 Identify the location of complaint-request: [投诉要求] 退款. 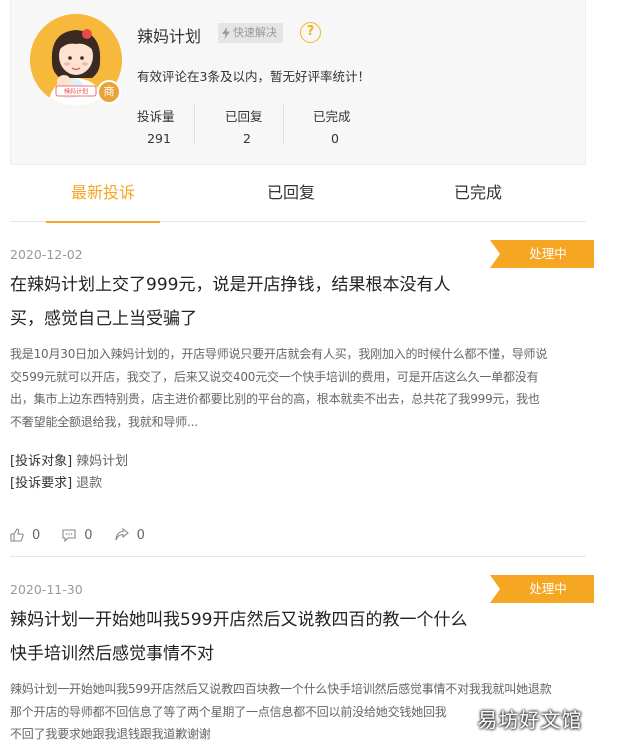
(56, 481).